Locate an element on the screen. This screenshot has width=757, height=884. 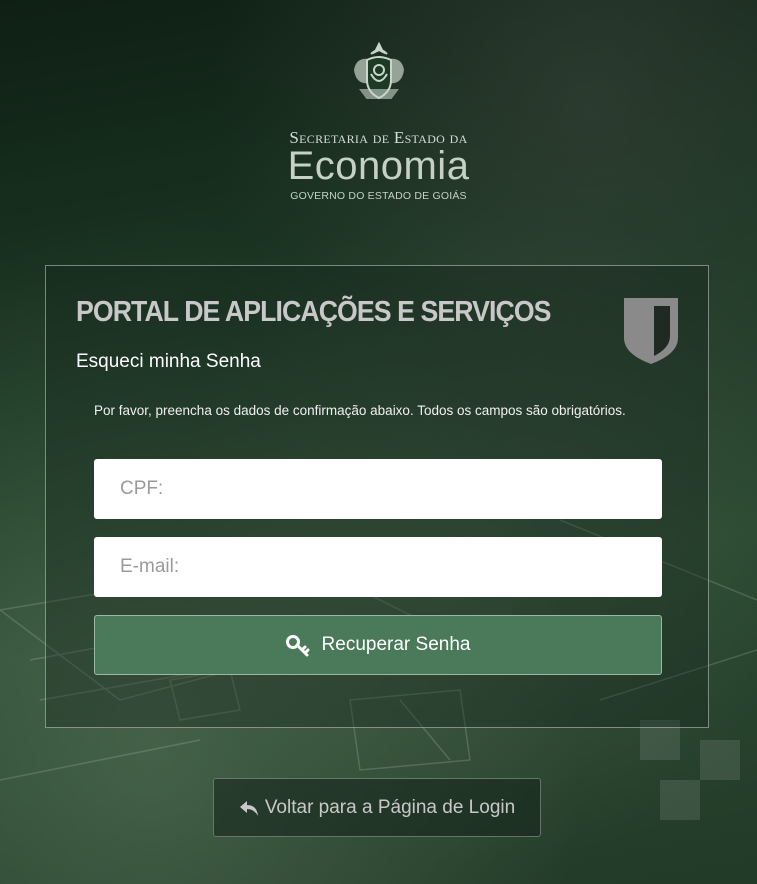
email-input is located at coordinates (378, 567).